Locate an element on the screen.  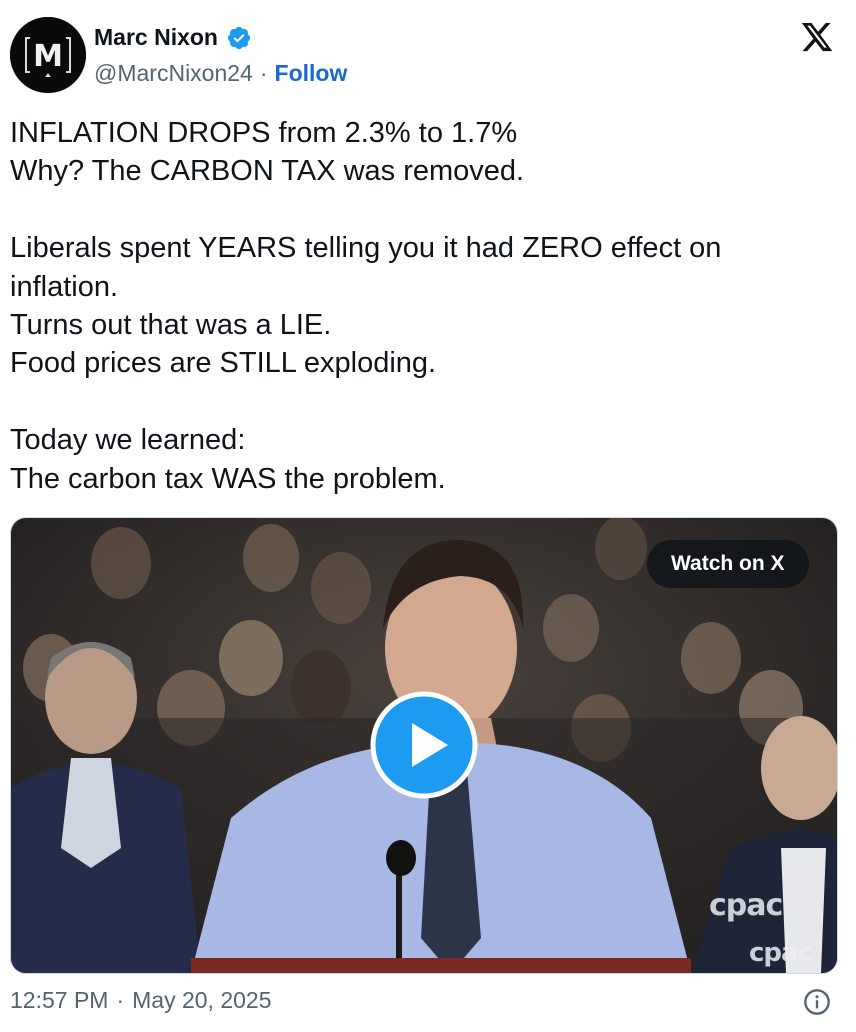
tweet-date: May 20, 2025 is located at coordinates (202, 1000).